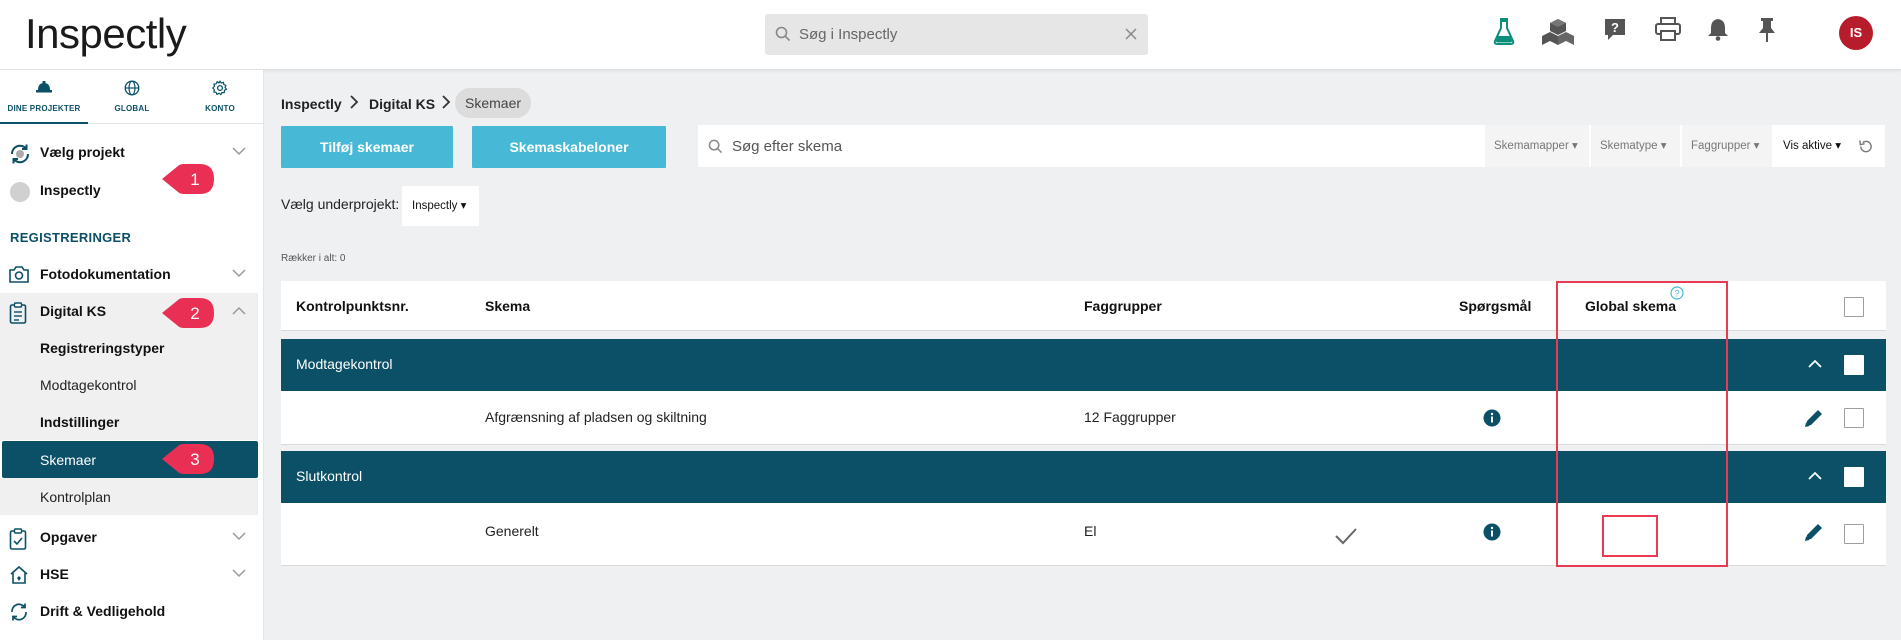 The height and width of the screenshot is (640, 1901). What do you see at coordinates (1767, 30) in the screenshot?
I see `pin-icon` at bounding box center [1767, 30].